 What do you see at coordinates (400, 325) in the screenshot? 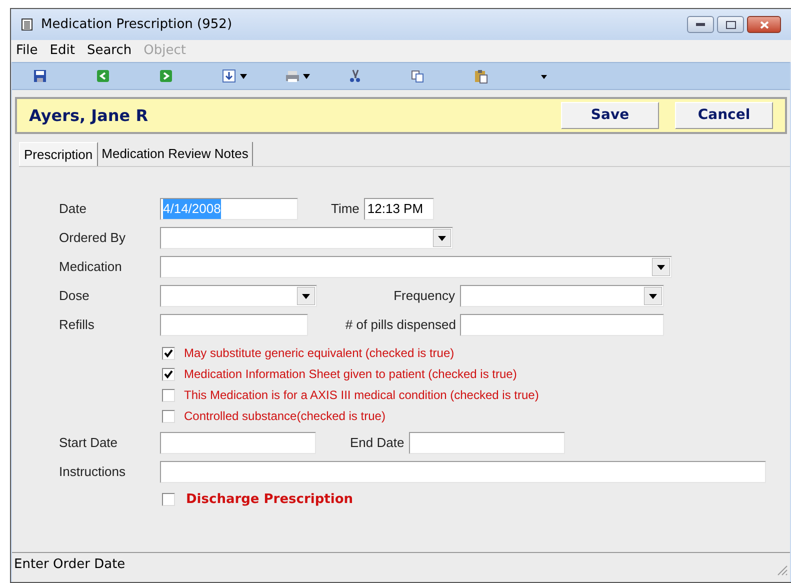
I see `field-label: # of pills dispensed` at bounding box center [400, 325].